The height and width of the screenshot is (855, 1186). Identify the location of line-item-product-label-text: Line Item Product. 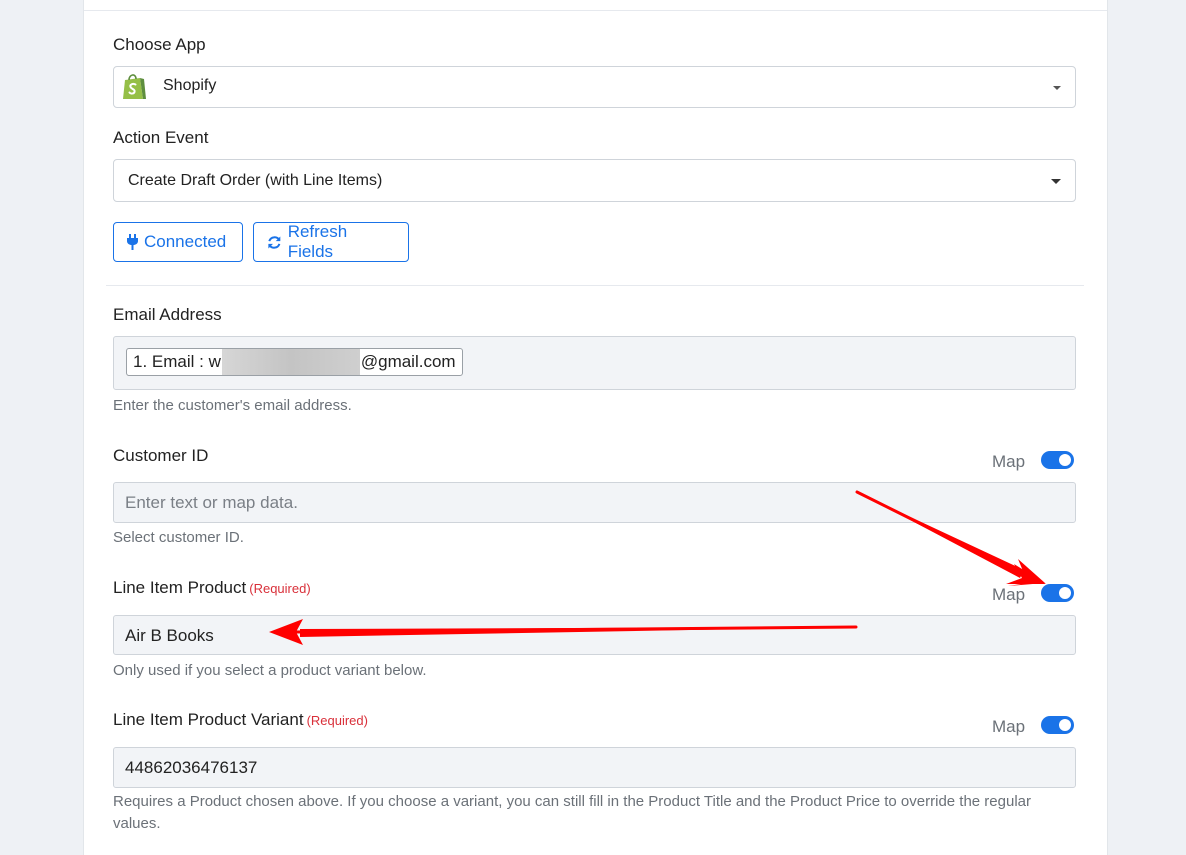
(180, 587).